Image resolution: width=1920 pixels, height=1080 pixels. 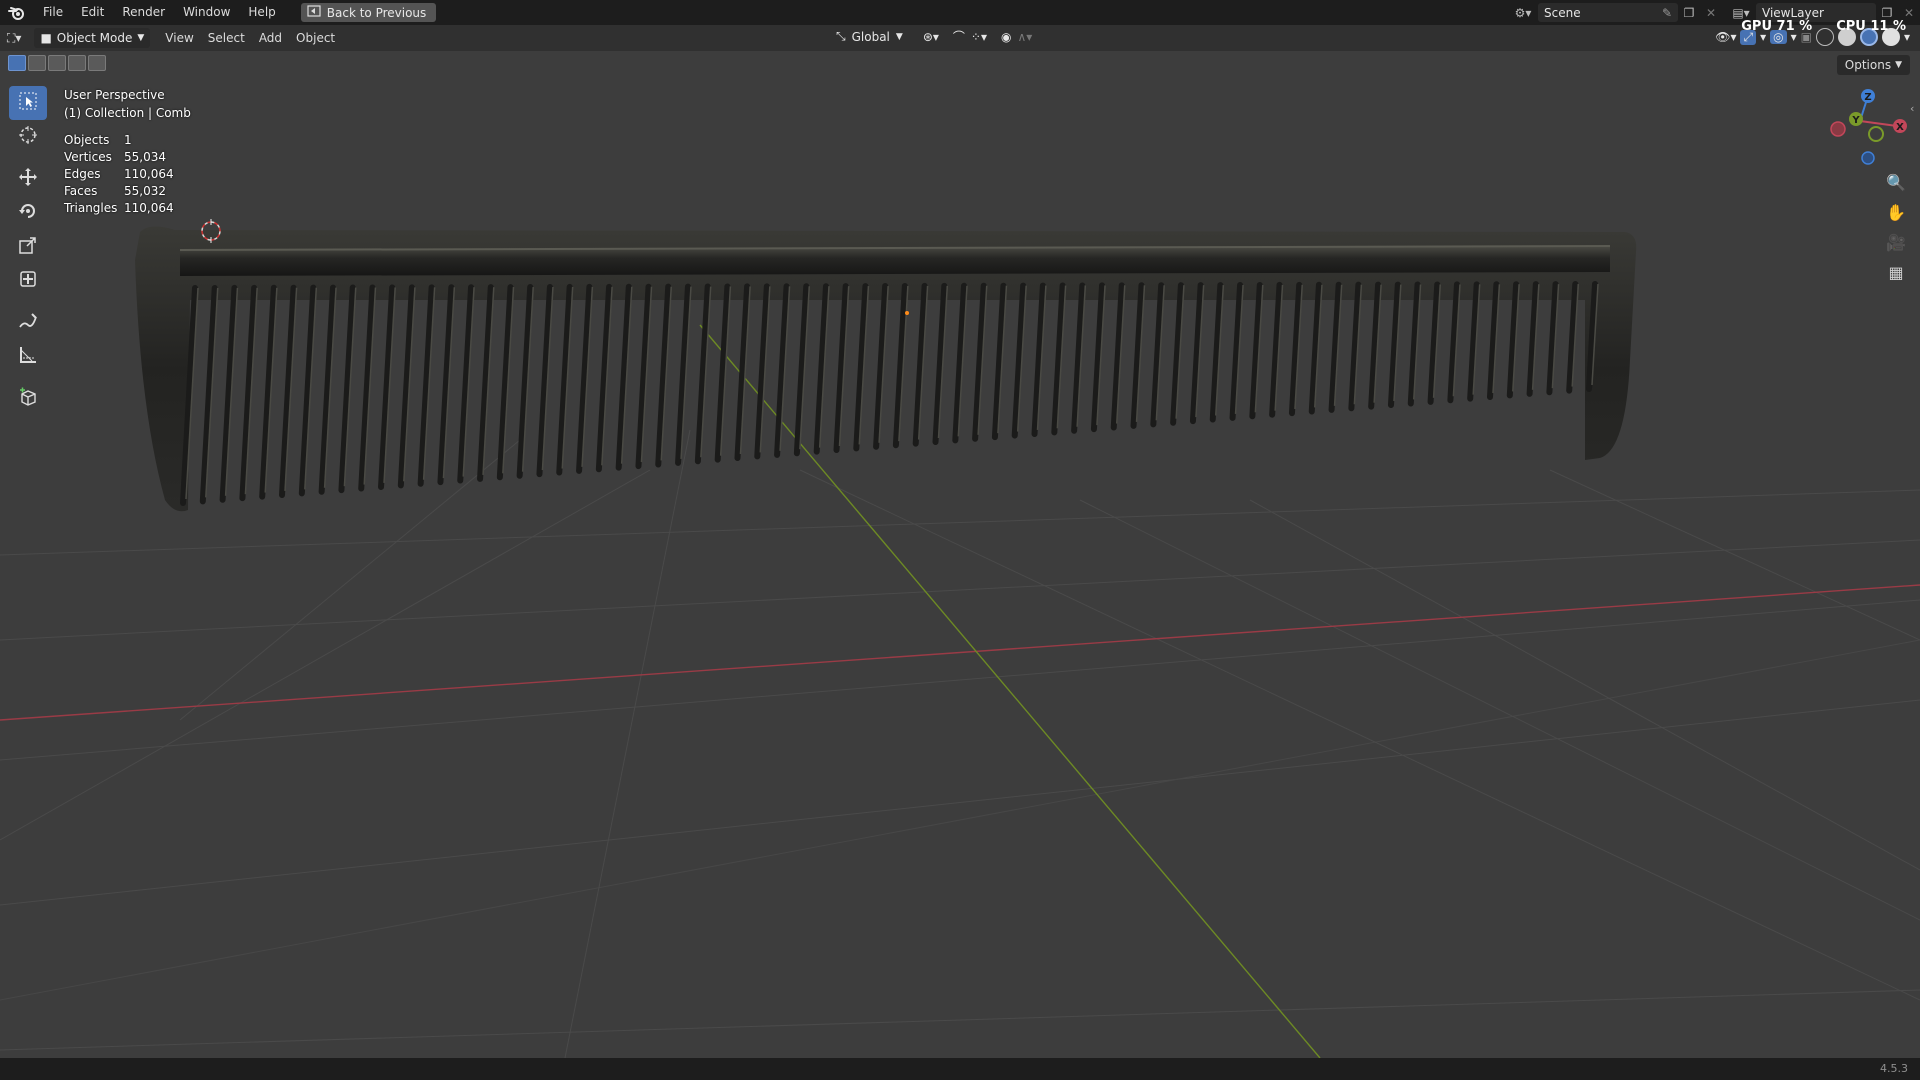 I want to click on sidebar-toggle-icon: ‹, so click(x=1912, y=108).